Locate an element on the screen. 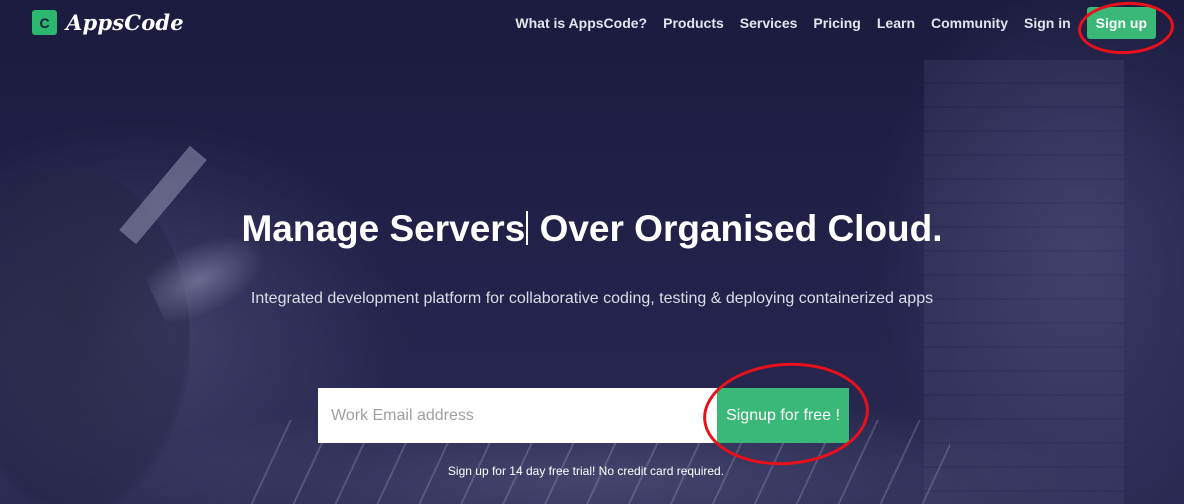  hero-title-tail: Over Organised Cloud. is located at coordinates (741, 228).